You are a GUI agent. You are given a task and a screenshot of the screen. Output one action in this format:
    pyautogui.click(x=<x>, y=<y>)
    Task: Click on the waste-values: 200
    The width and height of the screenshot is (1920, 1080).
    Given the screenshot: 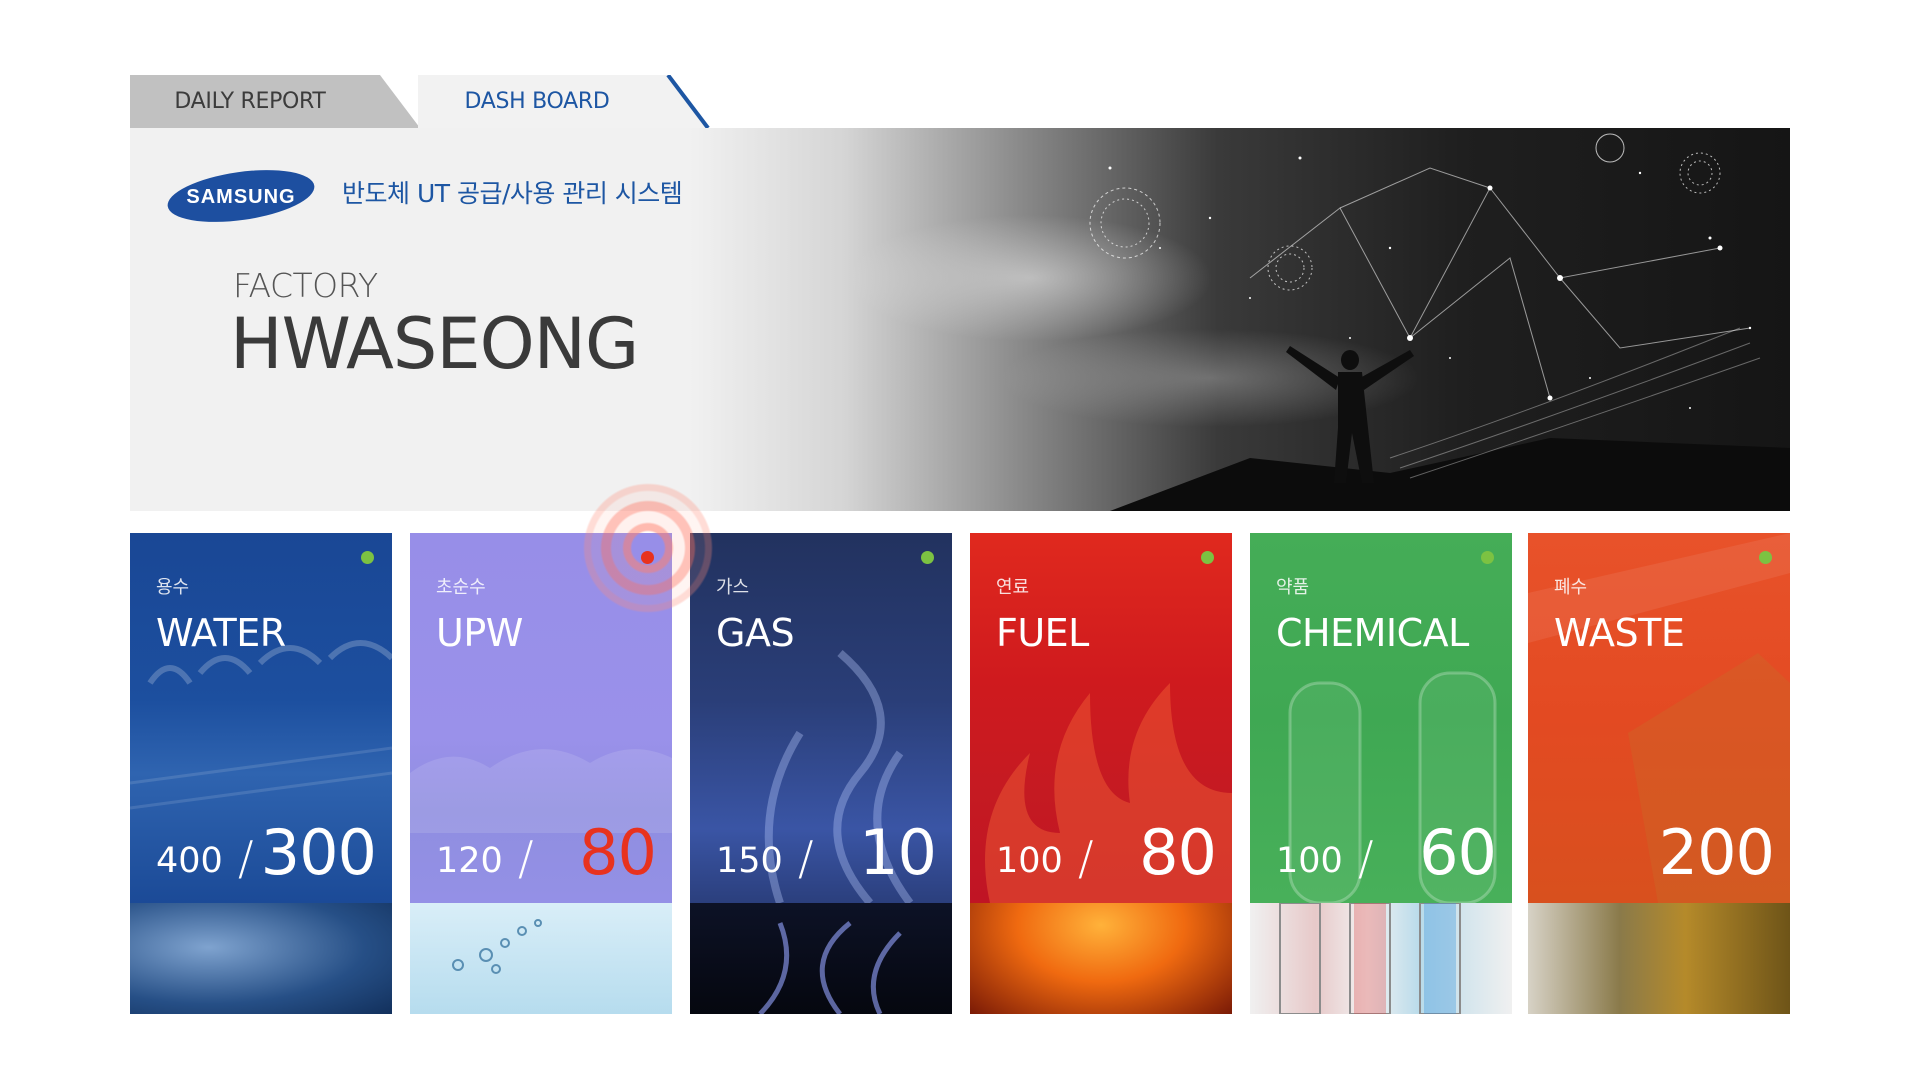 What is the action you would take?
    pyautogui.click(x=1664, y=854)
    